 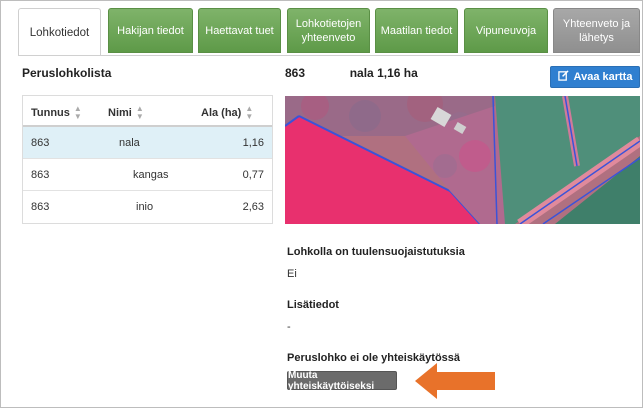 I want to click on column-header-nimi: Nimi ▲ ▼, so click(x=126, y=113).